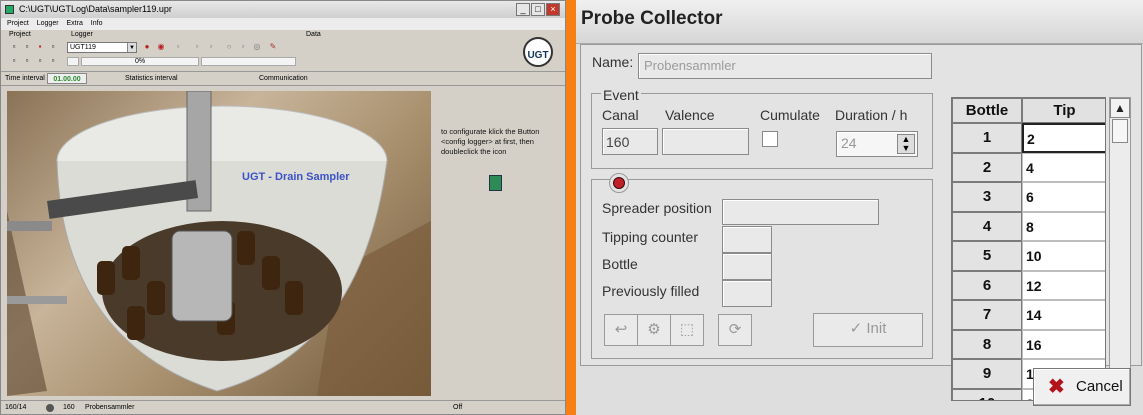  What do you see at coordinates (97, 23) in the screenshot?
I see `menu-info: Info` at bounding box center [97, 23].